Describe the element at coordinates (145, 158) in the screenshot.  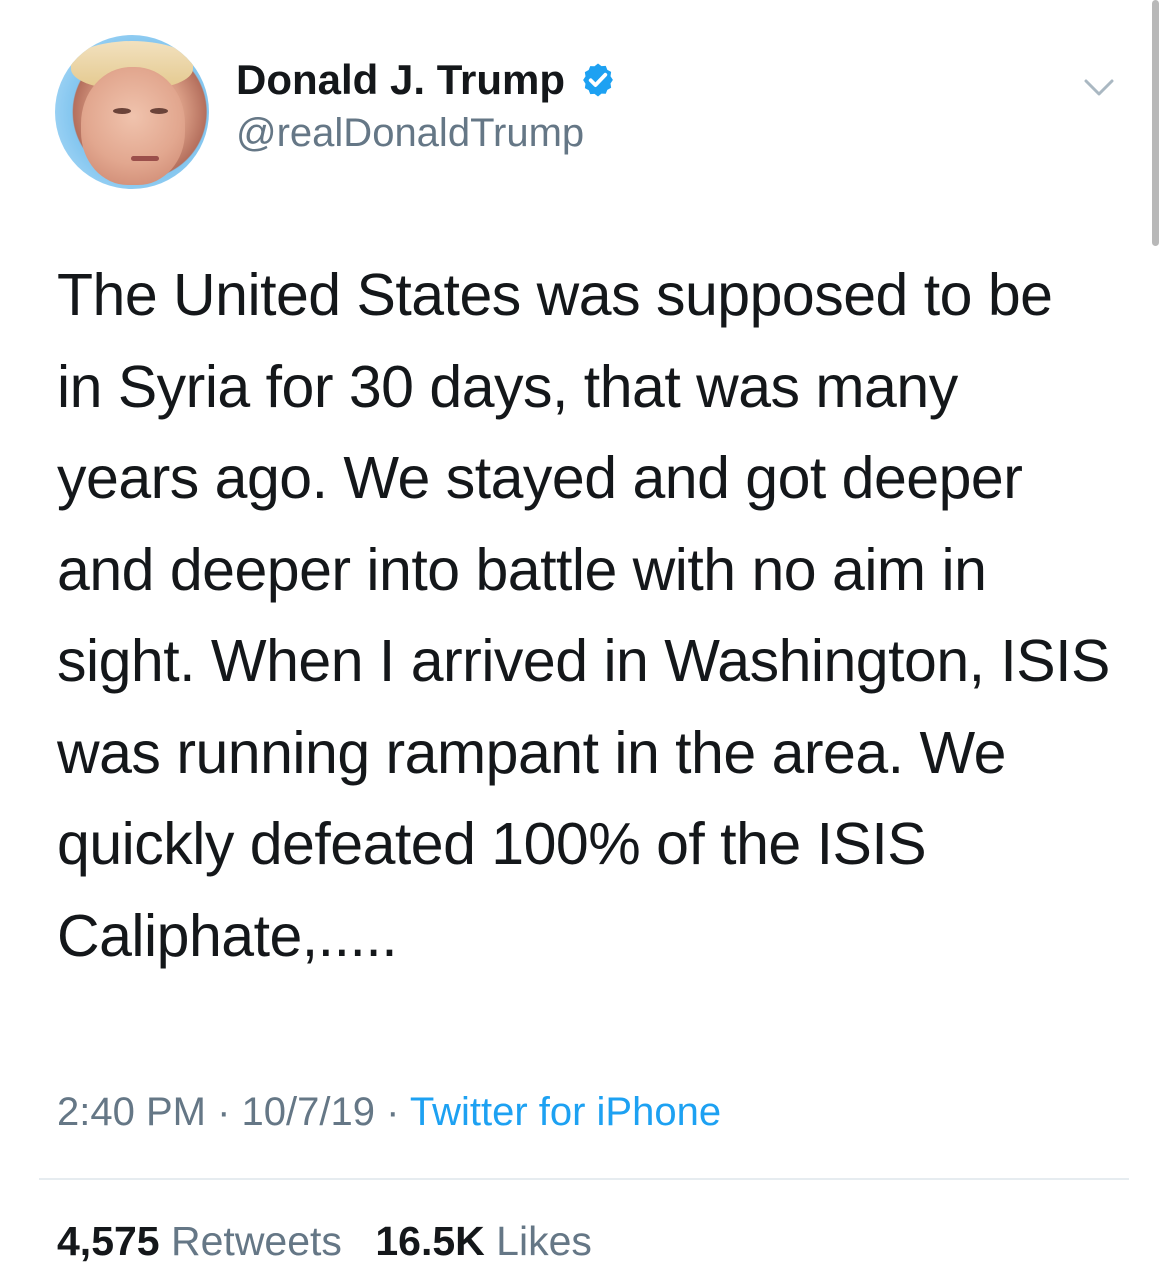
I see `avatar-mouth` at that location.